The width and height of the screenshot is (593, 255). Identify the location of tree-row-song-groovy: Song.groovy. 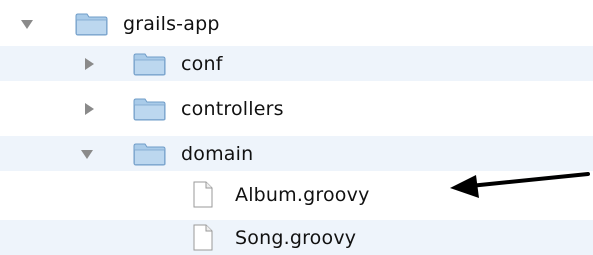
(296, 237).